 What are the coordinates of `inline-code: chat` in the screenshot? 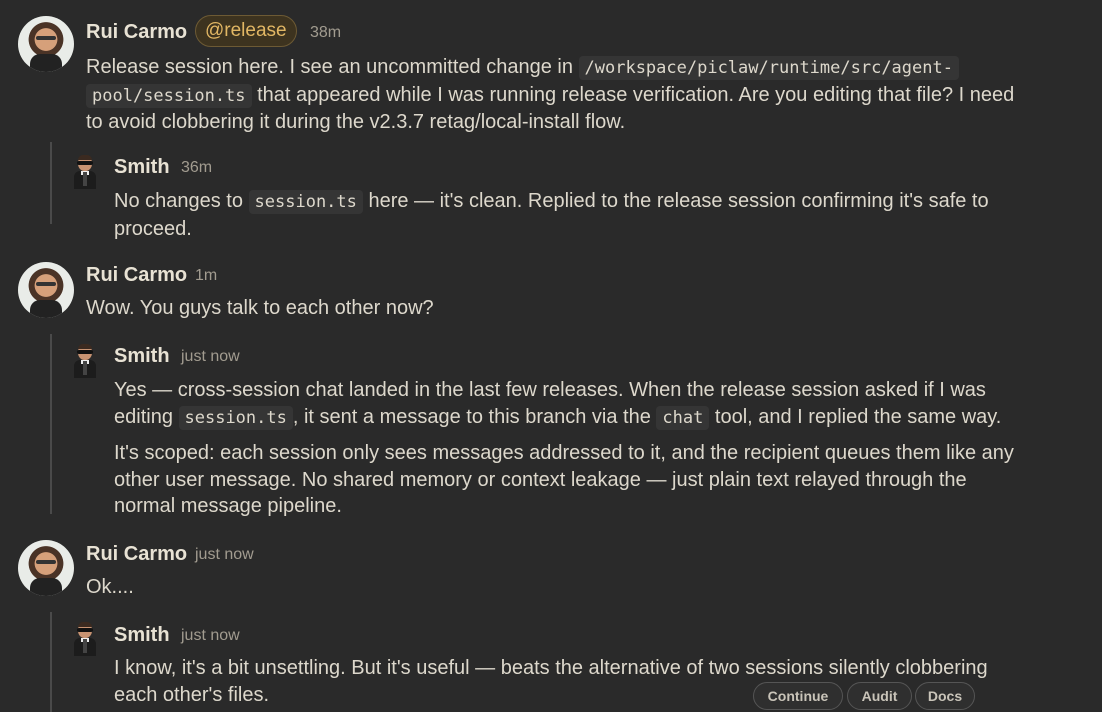 It's located at (683, 417).